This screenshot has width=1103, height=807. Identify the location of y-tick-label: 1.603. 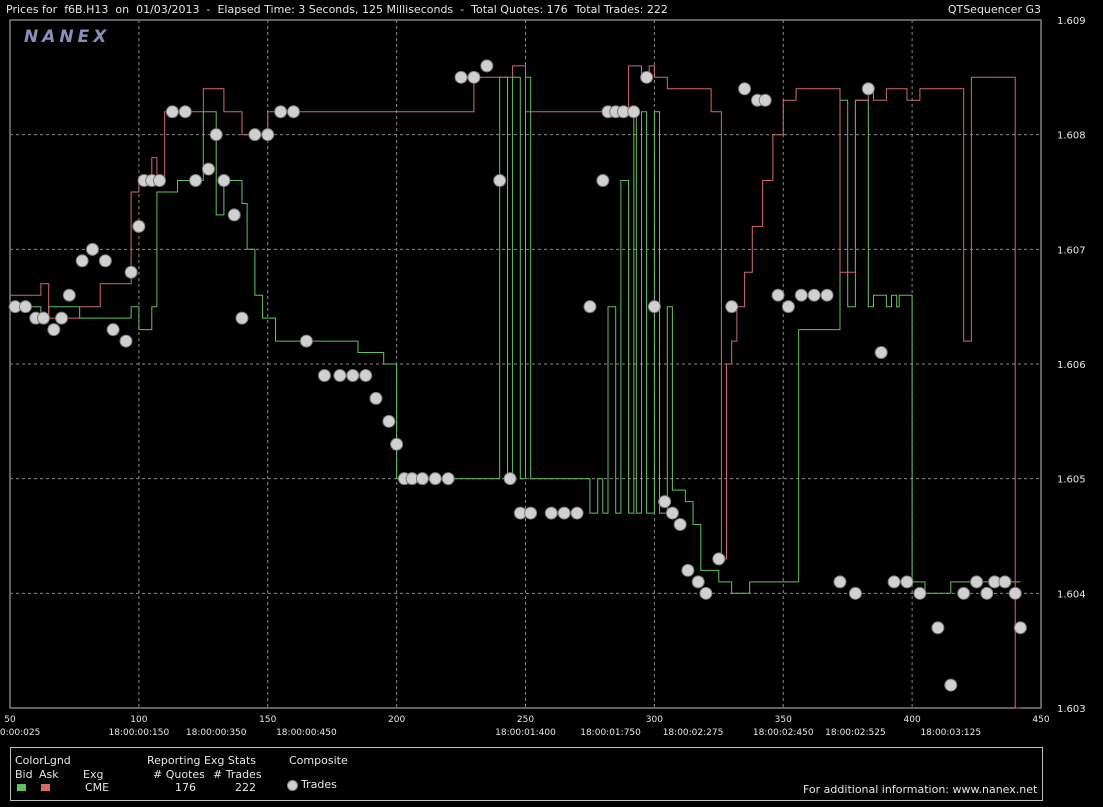
(1071, 709).